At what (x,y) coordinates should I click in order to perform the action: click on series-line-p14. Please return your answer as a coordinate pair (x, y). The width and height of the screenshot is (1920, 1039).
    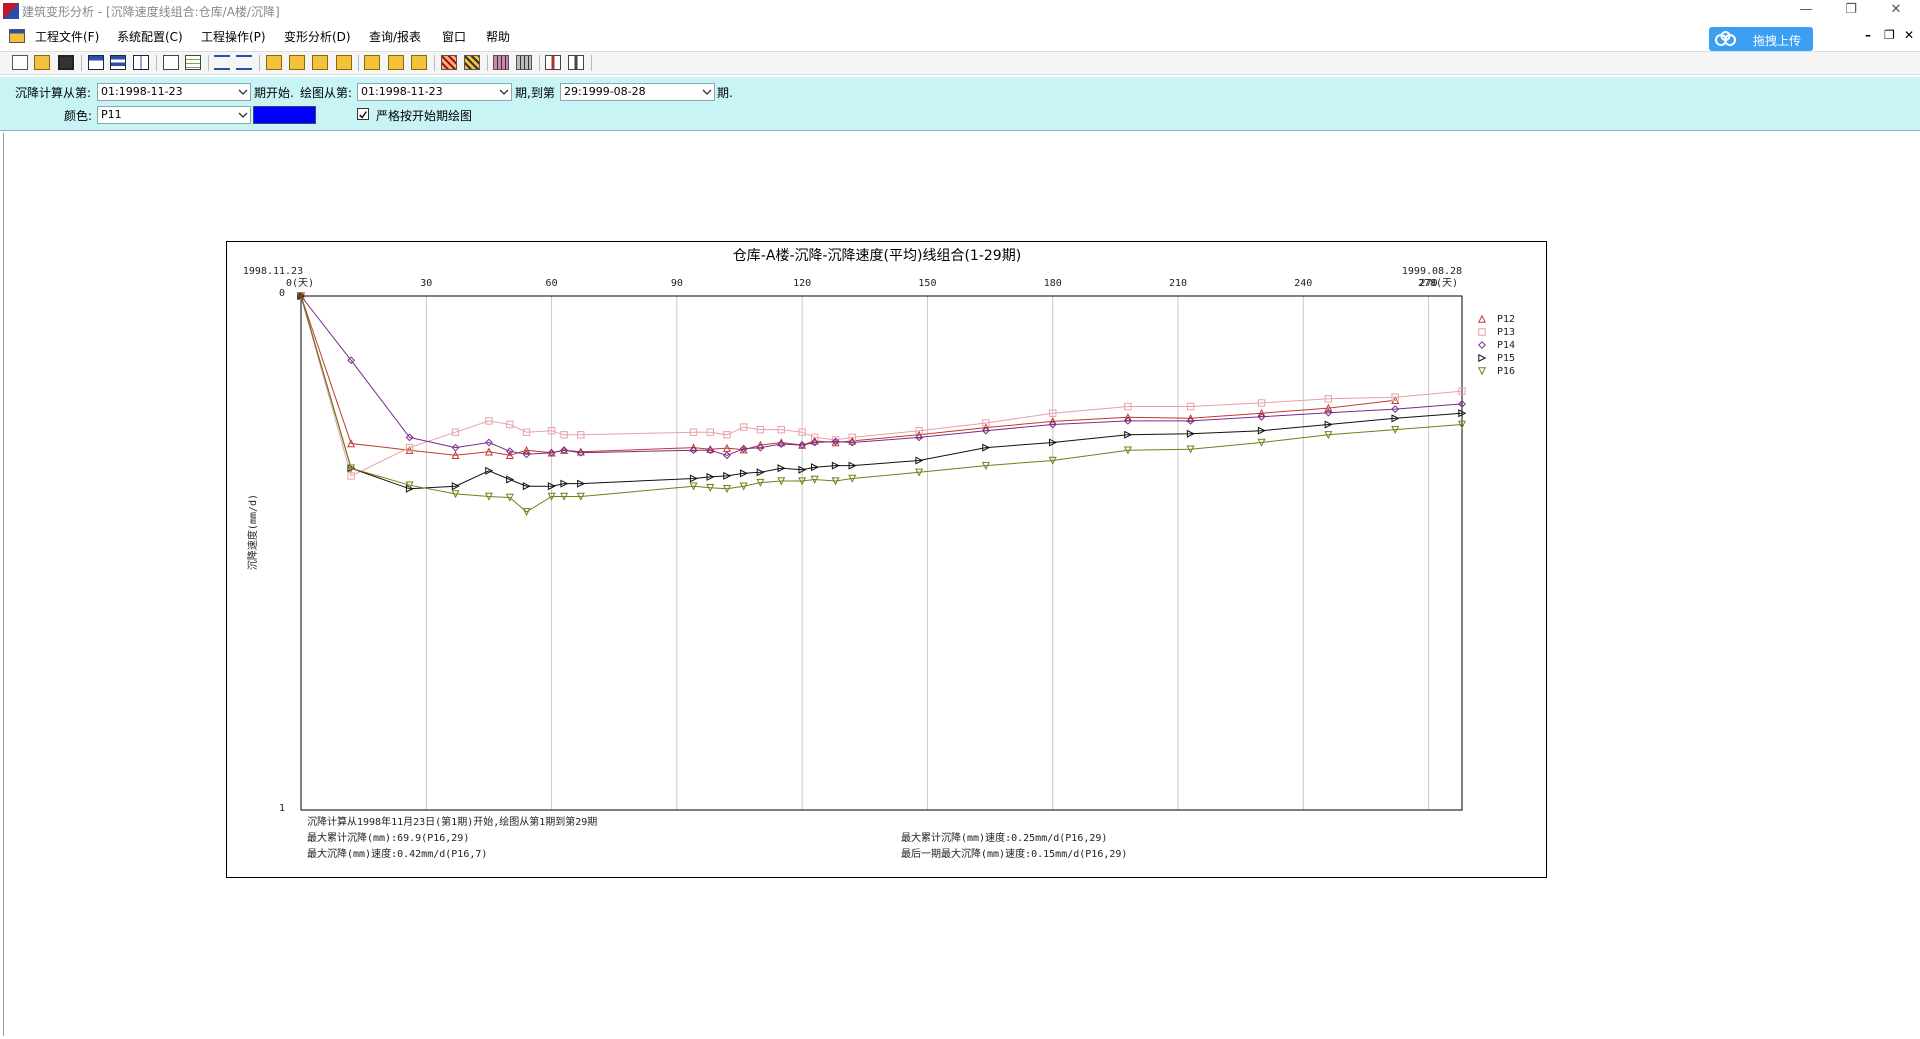
    Looking at the image, I should click on (881, 375).